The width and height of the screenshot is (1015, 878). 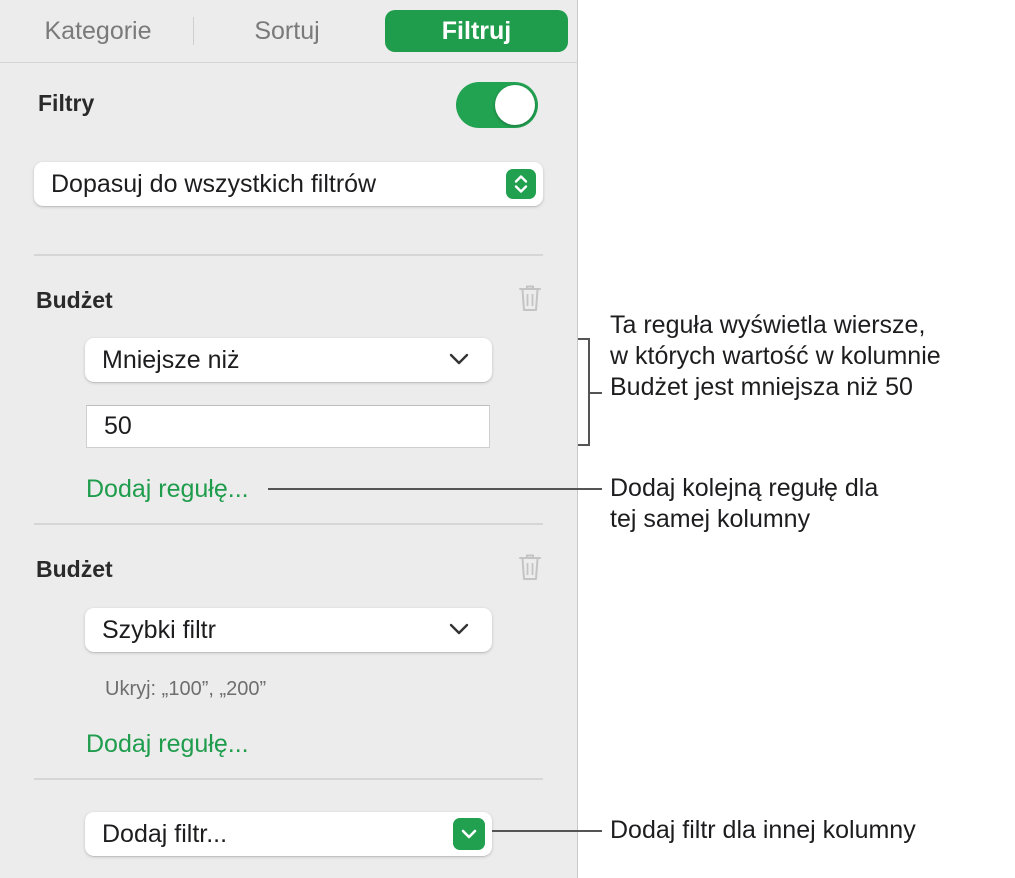 I want to click on match-mode-label: Dopasuj do wszystkich filtrów, so click(x=214, y=183).